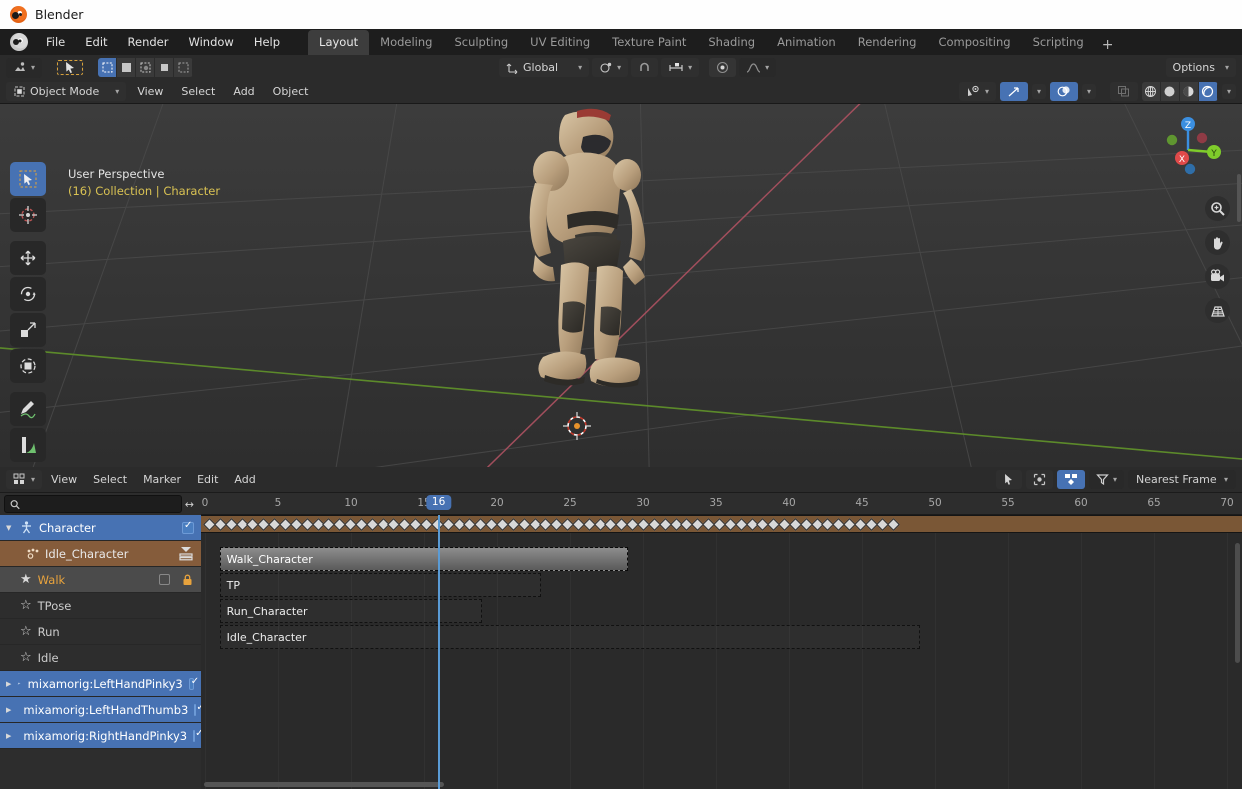  I want to click on add-workspace-button: +, so click(1108, 45).